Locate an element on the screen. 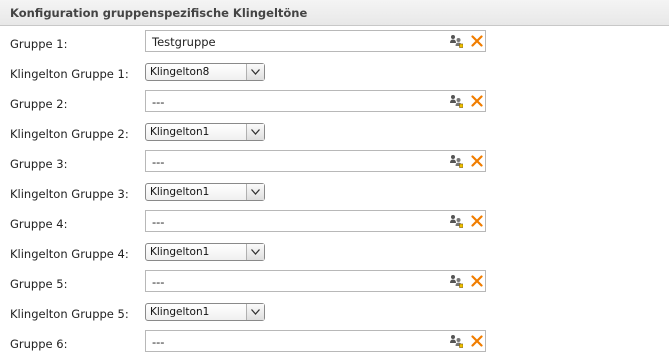  ringtone-selected-value: Klingelton8 is located at coordinates (180, 72).